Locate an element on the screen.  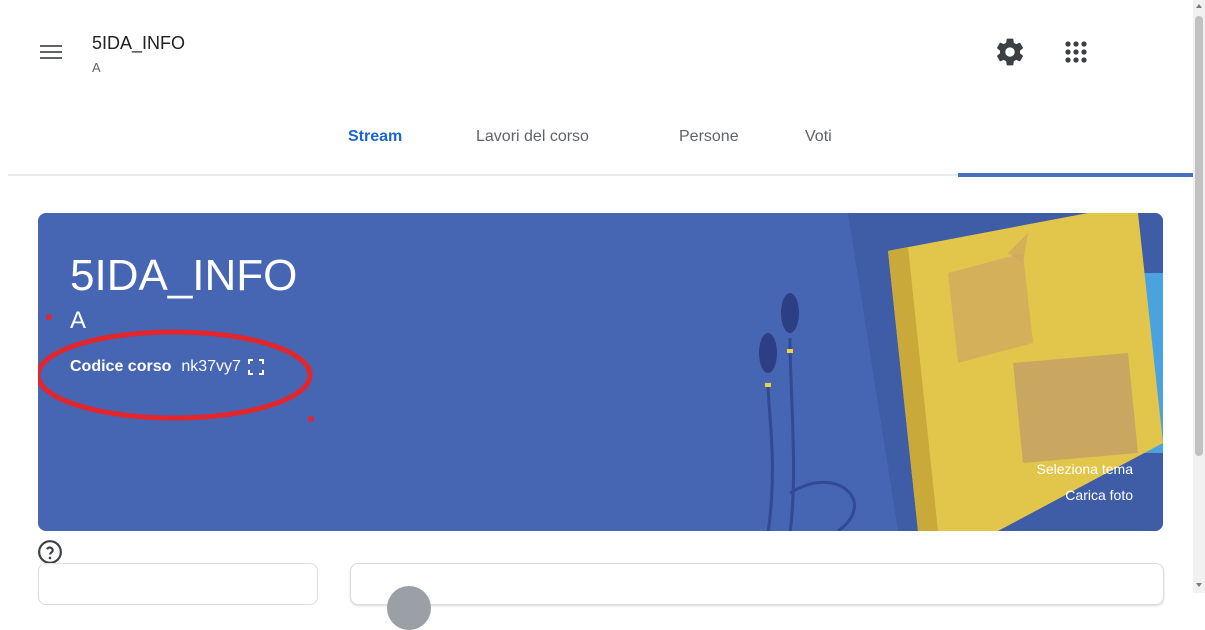
earbud-band-left is located at coordinates (768, 385).